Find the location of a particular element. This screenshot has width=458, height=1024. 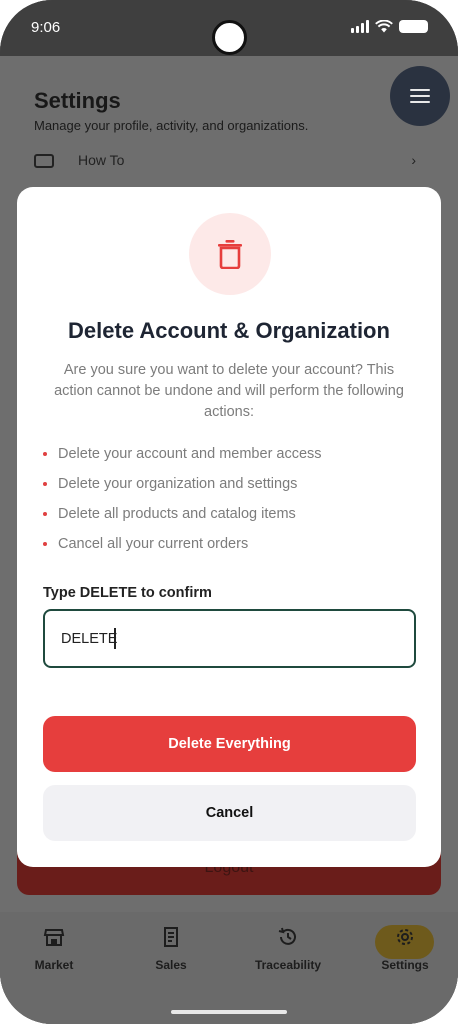

store-icon is located at coordinates (54, 937).